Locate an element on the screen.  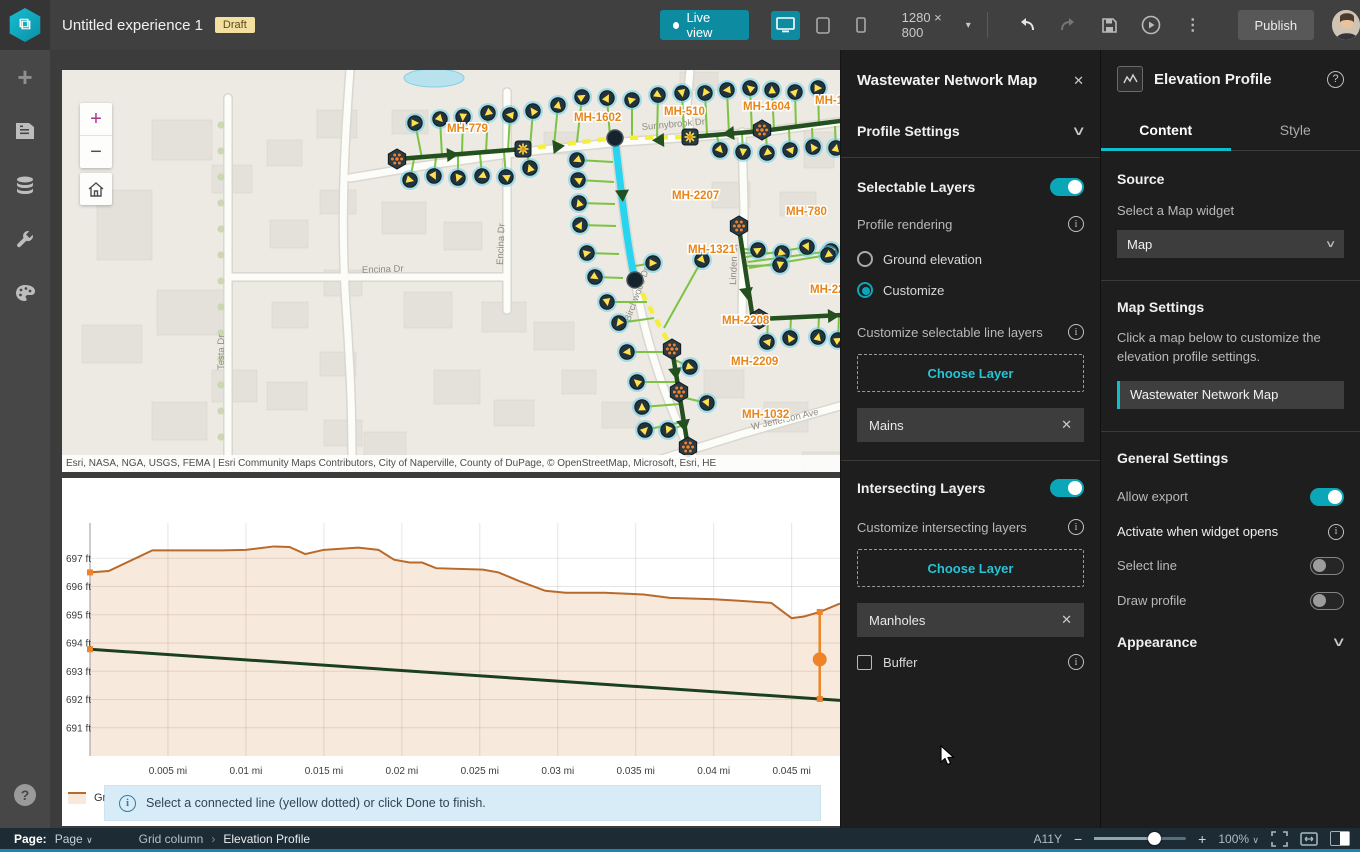
insert-widget-button: + is located at coordinates (25, 77).